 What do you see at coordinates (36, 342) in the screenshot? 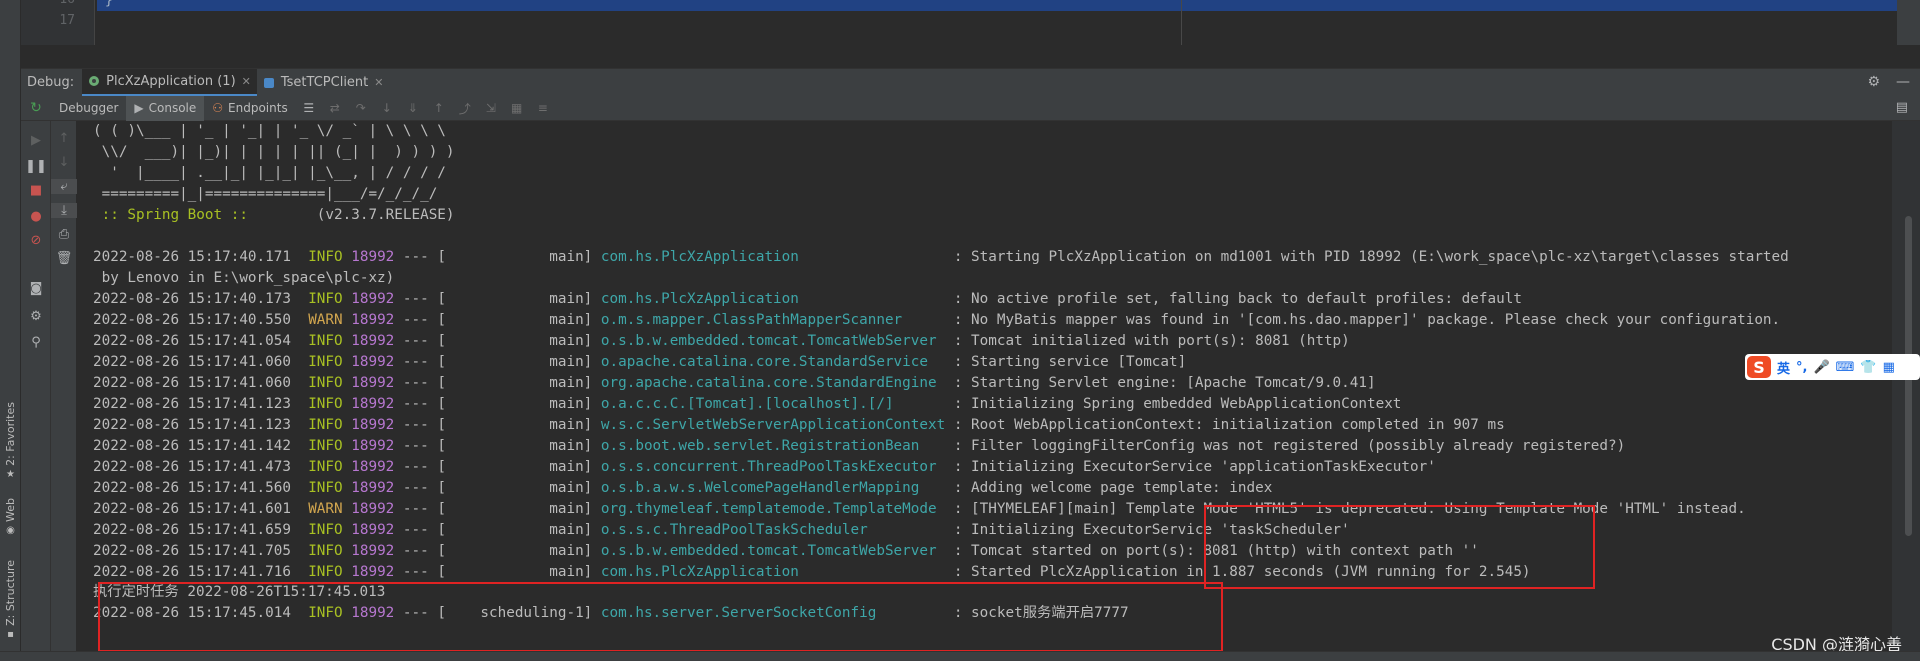
I see `pin-icon: ⚲` at bounding box center [36, 342].